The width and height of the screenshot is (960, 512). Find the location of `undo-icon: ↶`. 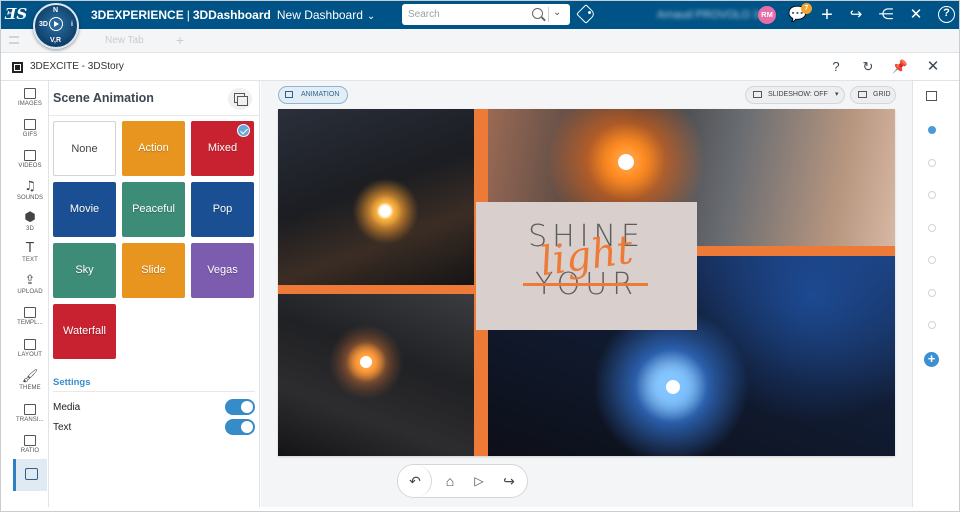

undo-icon: ↶ is located at coordinates (415, 481).